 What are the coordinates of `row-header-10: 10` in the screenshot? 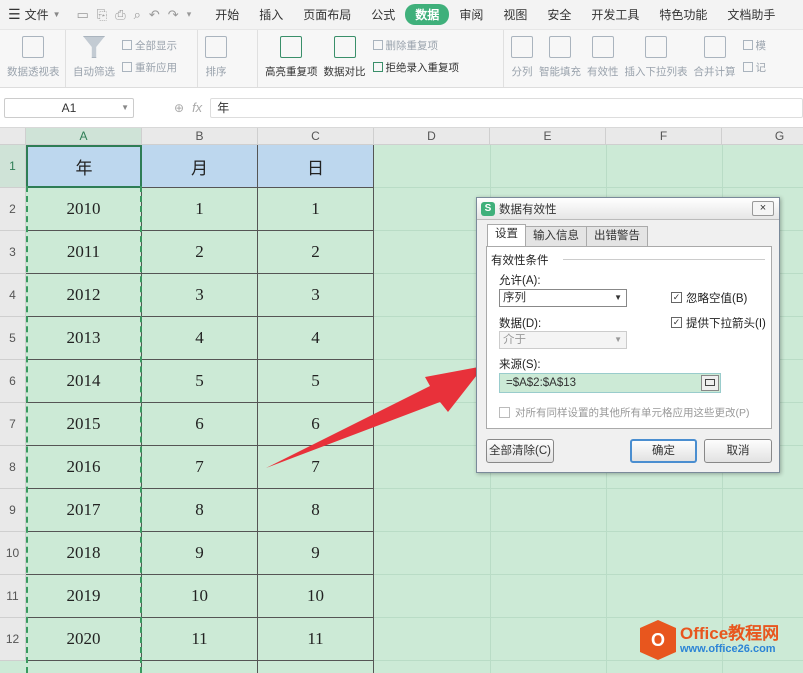 It's located at (13, 553).